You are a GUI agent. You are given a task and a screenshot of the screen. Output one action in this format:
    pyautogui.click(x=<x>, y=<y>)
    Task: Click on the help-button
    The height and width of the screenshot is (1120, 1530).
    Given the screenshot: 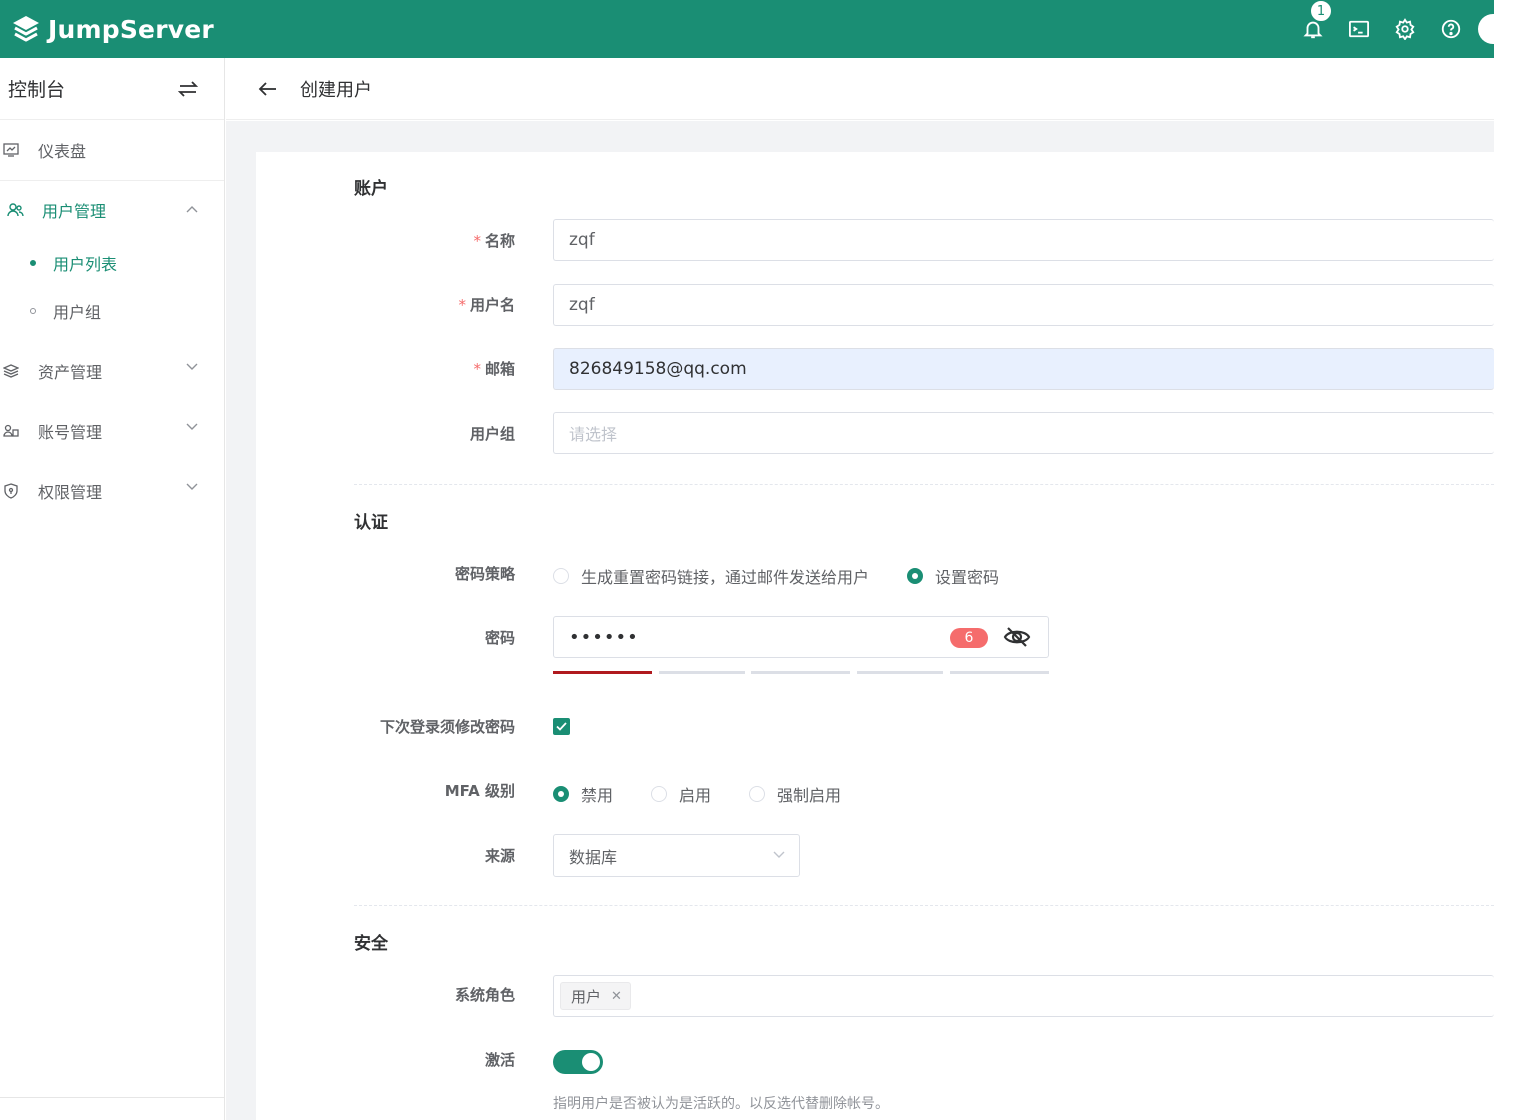 What is the action you would take?
    pyautogui.click(x=1451, y=29)
    